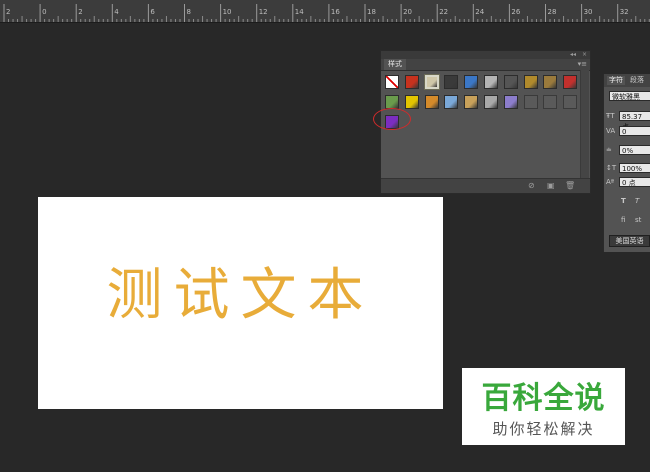  Describe the element at coordinates (411, 82) in the screenshot. I see `style-red-glow-swatch` at that location.